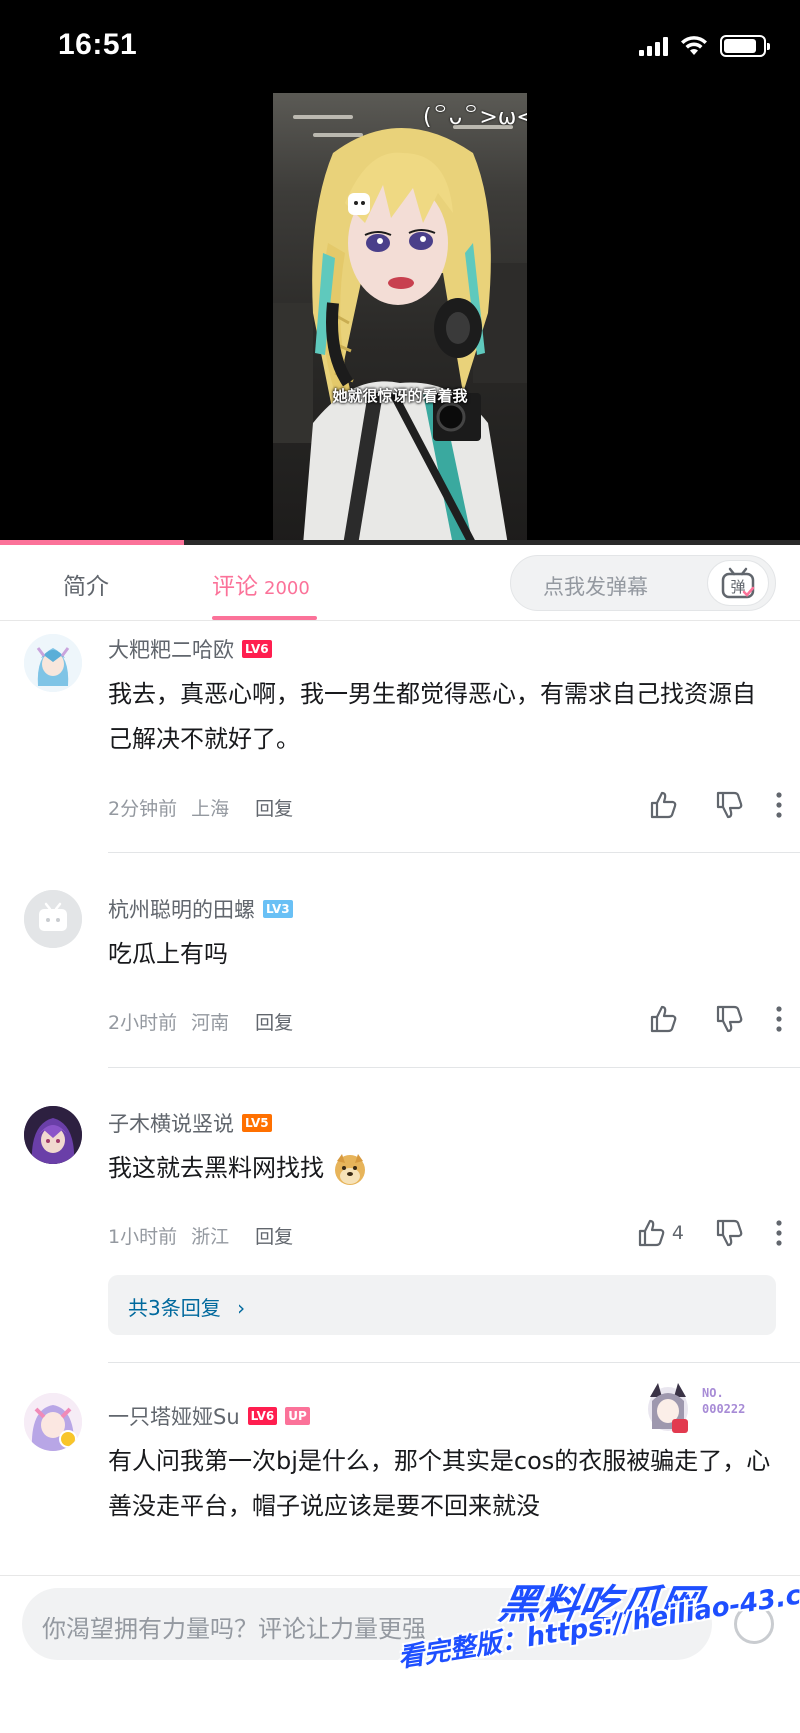 This screenshot has height=1733, width=800. I want to click on comment-text: 我去，真恶心啊，我一男生都觉得恶心，有需求自己找资源自己解决不就好了。, so click(432, 716).